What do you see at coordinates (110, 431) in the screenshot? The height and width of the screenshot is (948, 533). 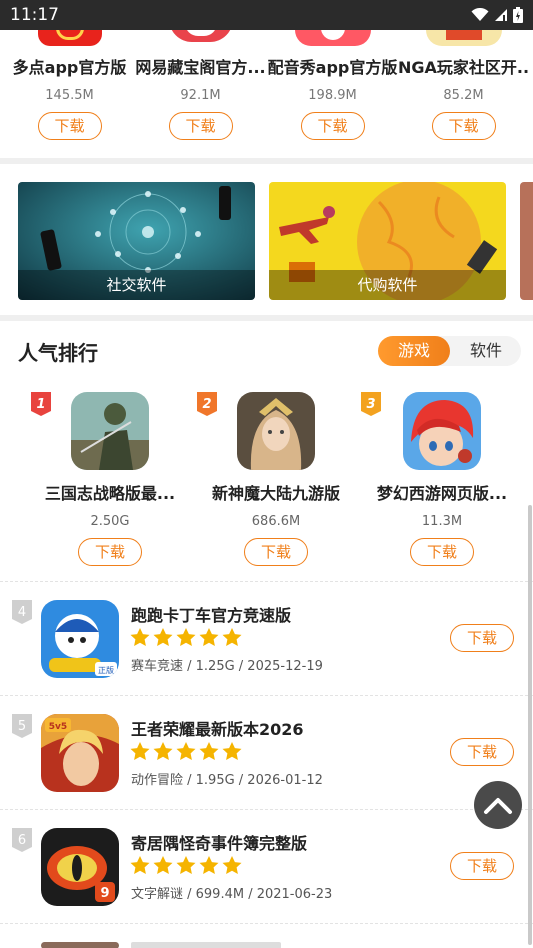 I see `sanguozhi-game-icon` at bounding box center [110, 431].